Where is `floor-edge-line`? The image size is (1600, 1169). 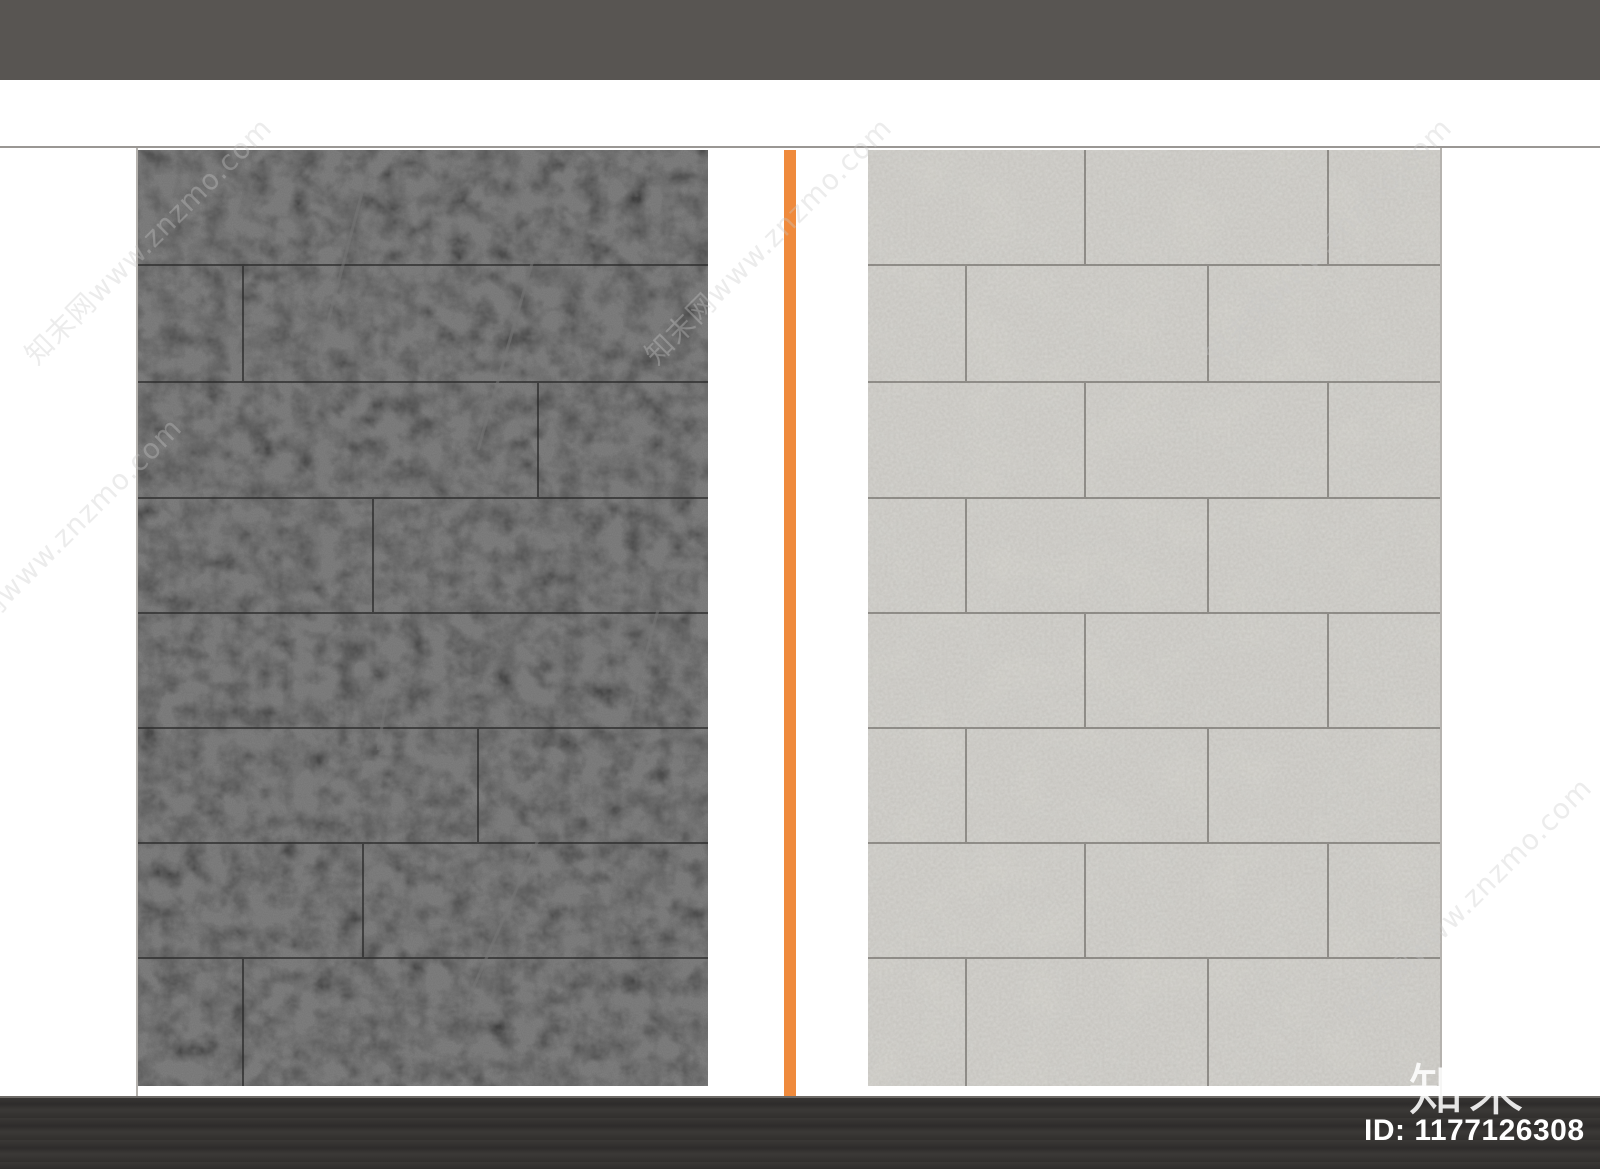 floor-edge-line is located at coordinates (800, 1097).